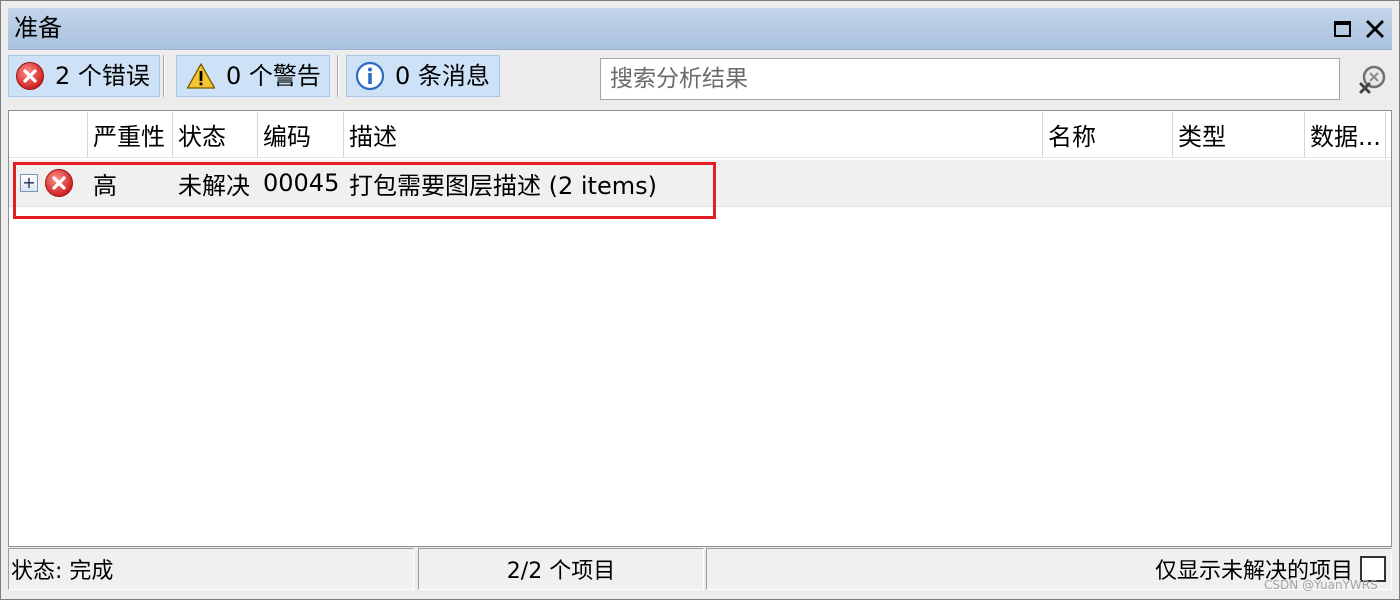 The width and height of the screenshot is (1400, 600). What do you see at coordinates (700, 29) in the screenshot?
I see `title-bar: 准备` at bounding box center [700, 29].